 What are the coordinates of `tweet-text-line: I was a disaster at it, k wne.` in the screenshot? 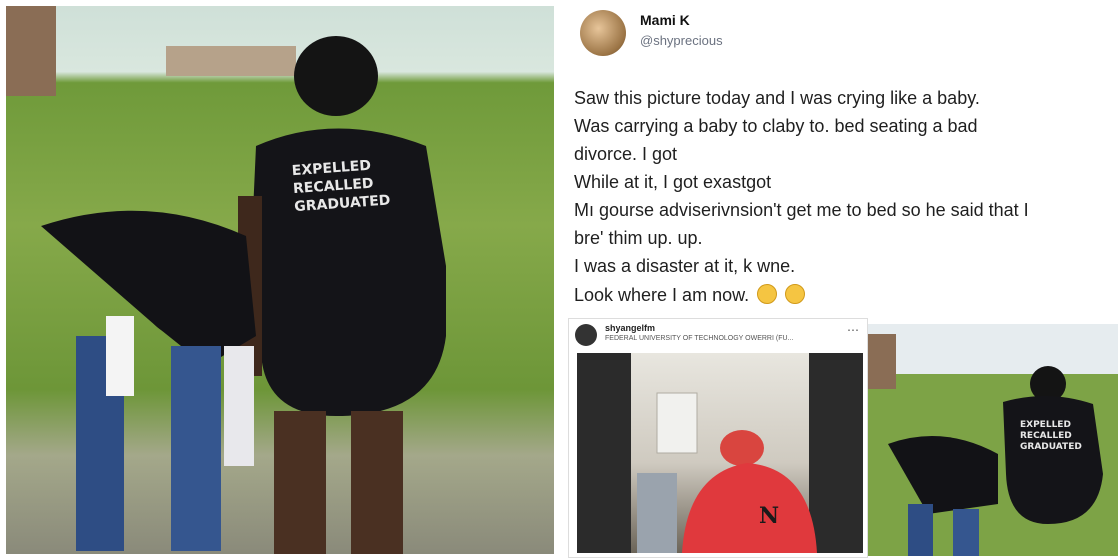 It's located at (685, 266).